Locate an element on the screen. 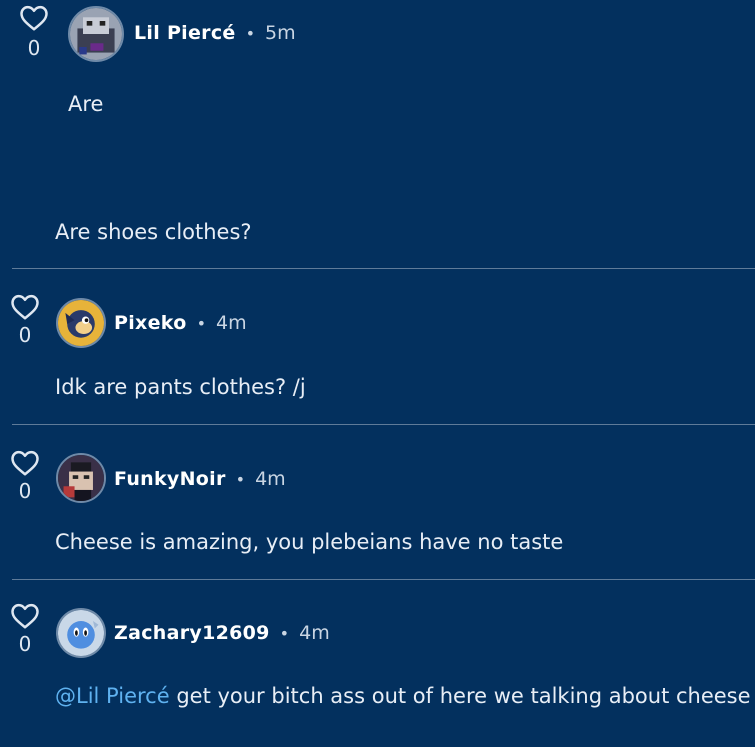 This screenshot has width=755, height=747. username: Pixeko is located at coordinates (150, 323).